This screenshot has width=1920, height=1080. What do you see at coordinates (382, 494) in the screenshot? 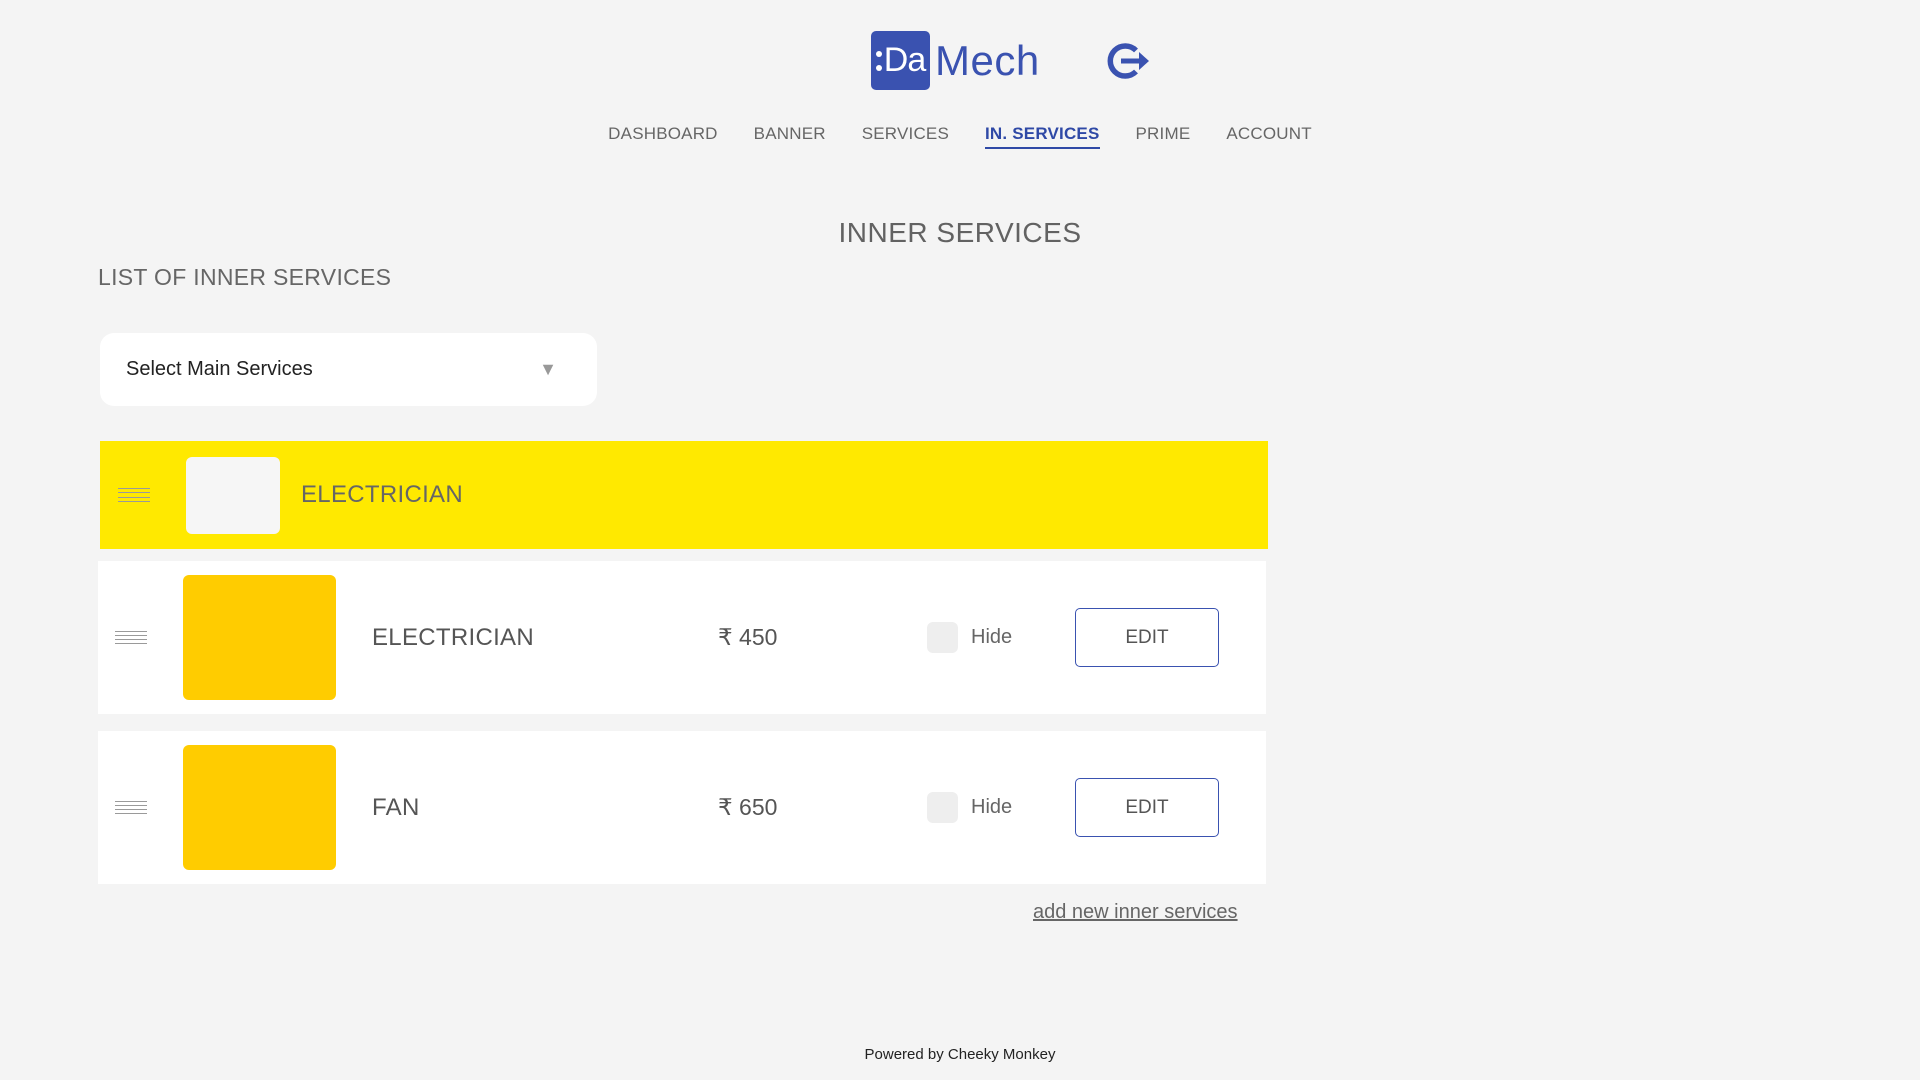
I see `category-name: ELECTRICIAN` at bounding box center [382, 494].